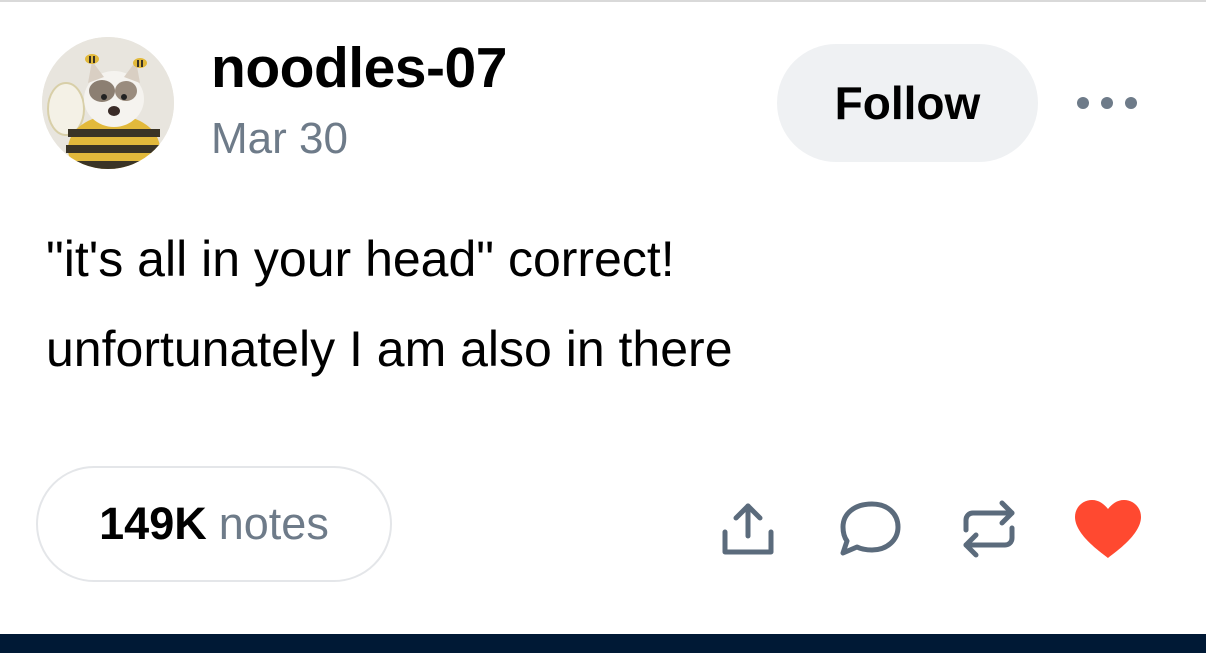 The height and width of the screenshot is (653, 1206). I want to click on avatar, so click(108, 103).